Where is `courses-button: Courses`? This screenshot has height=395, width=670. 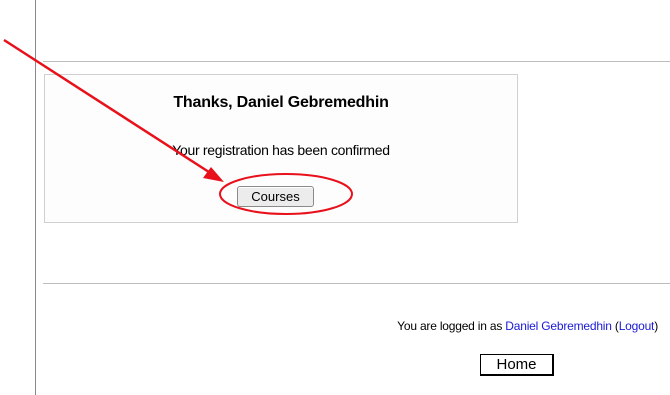
courses-button: Courses is located at coordinates (275, 196).